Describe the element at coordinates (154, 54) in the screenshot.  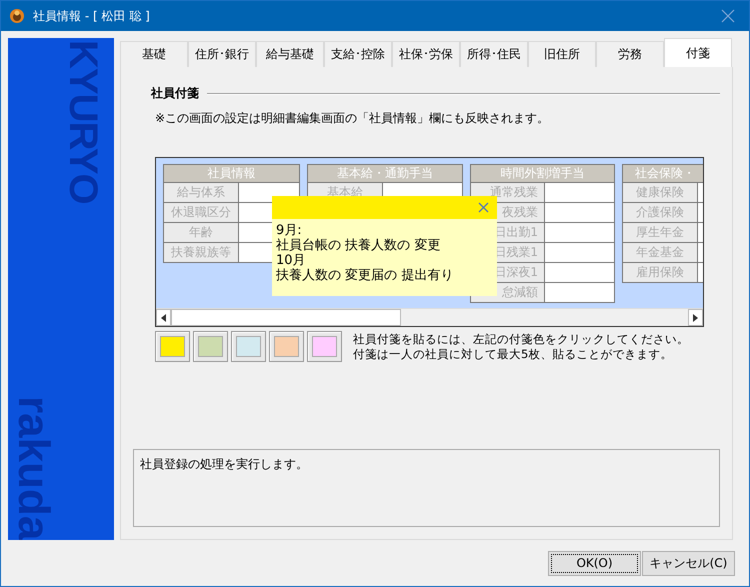
I see `tab: 基礎` at that location.